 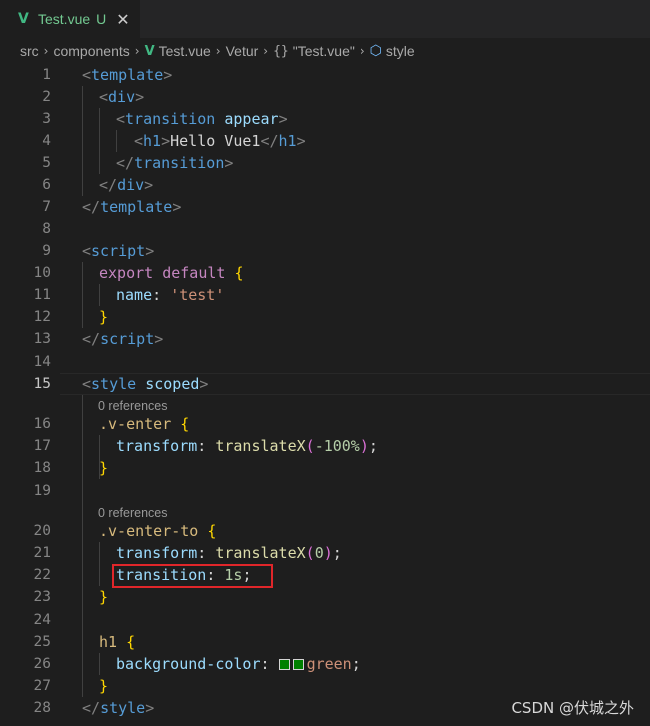 What do you see at coordinates (157, 531) in the screenshot?
I see `code-text: .v-enter-to {` at bounding box center [157, 531].